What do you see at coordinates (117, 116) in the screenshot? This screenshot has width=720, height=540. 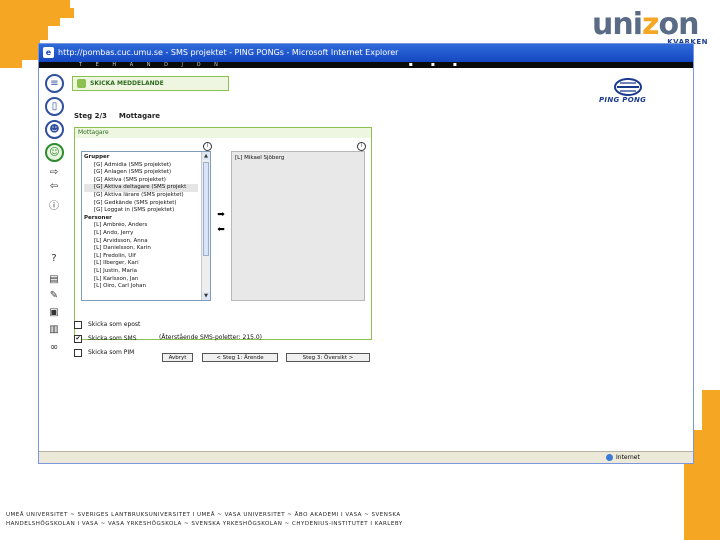 I see `step-indicator: Steg 2/3 Mottagare` at bounding box center [117, 116].